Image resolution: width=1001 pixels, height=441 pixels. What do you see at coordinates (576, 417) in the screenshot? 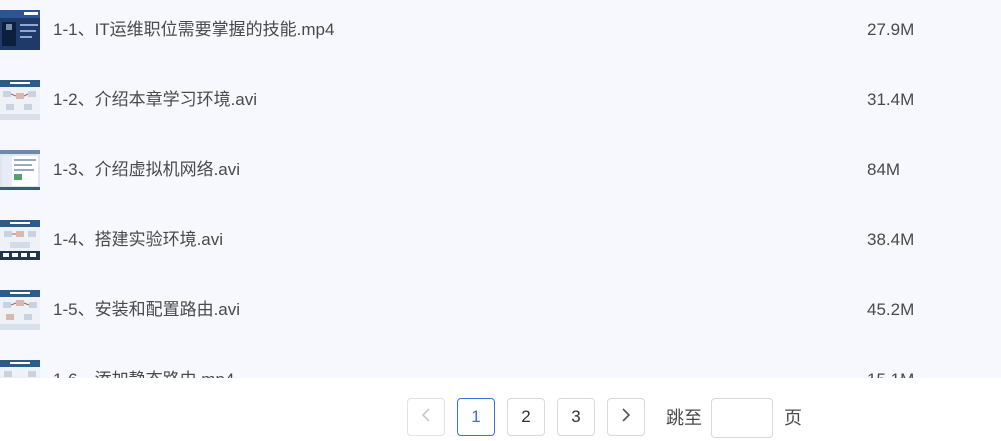
I see `page-button-3: 3` at bounding box center [576, 417].